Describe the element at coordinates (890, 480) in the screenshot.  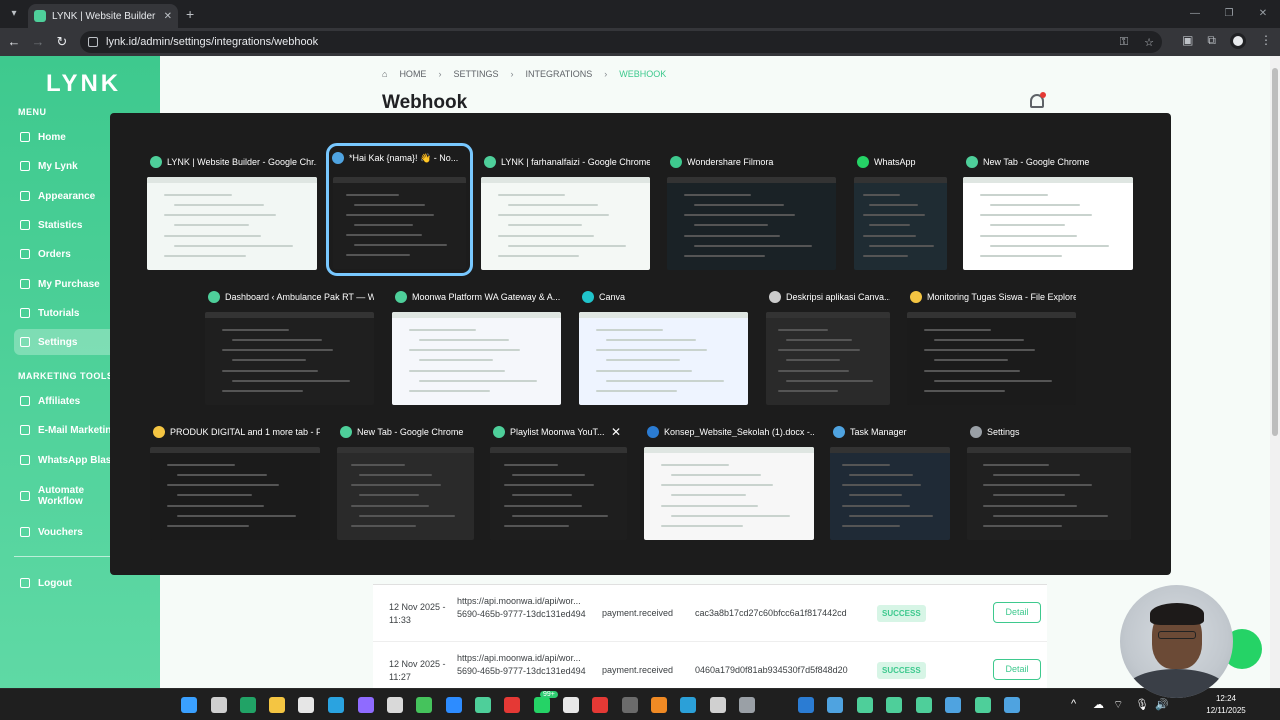
I see `switcher-window: Task Manager` at that location.